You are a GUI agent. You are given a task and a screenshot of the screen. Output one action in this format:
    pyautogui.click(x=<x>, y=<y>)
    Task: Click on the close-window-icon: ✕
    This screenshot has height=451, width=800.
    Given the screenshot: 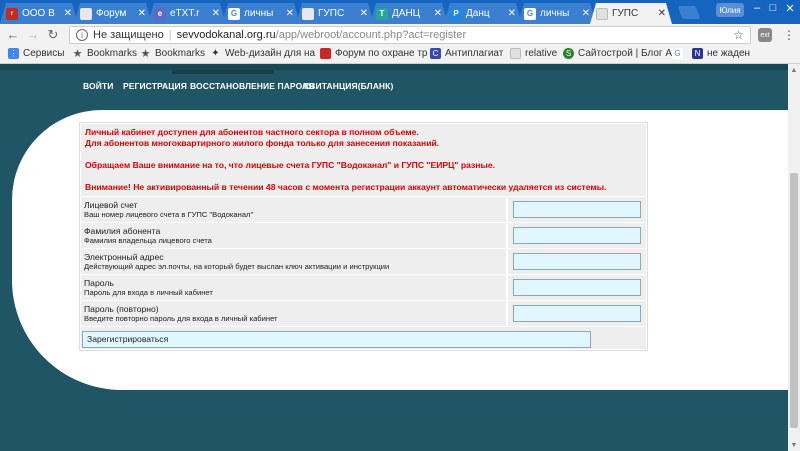 What is the action you would take?
    pyautogui.click(x=790, y=8)
    